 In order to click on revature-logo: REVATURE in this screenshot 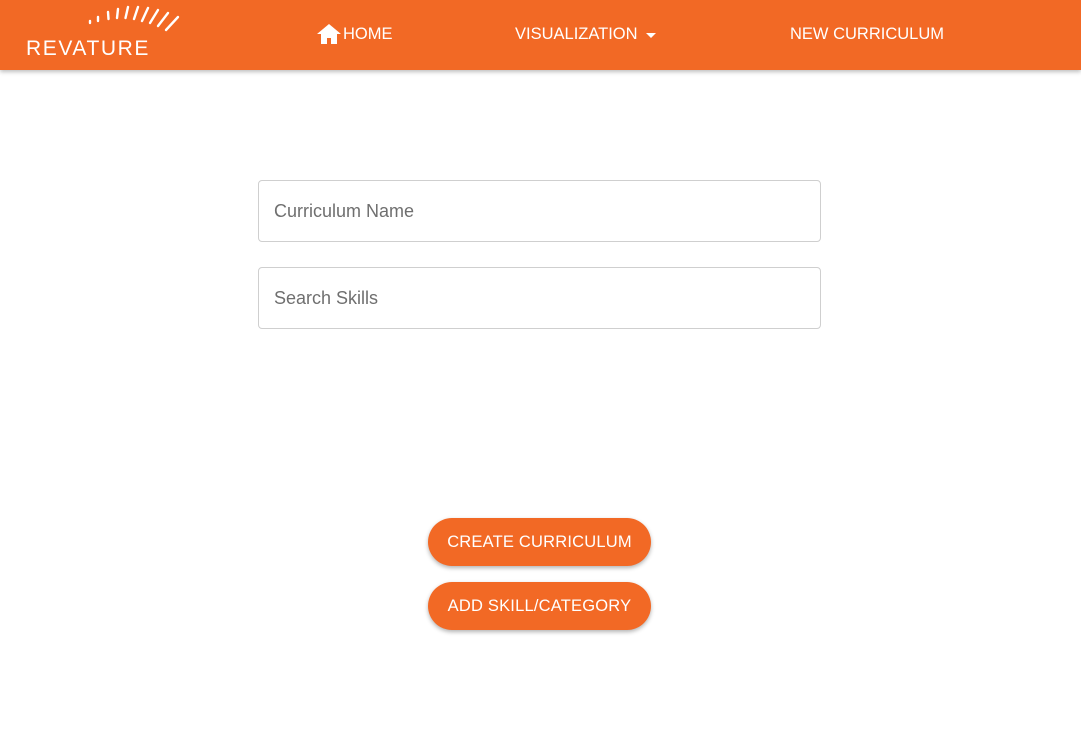, I will do `click(111, 32)`.